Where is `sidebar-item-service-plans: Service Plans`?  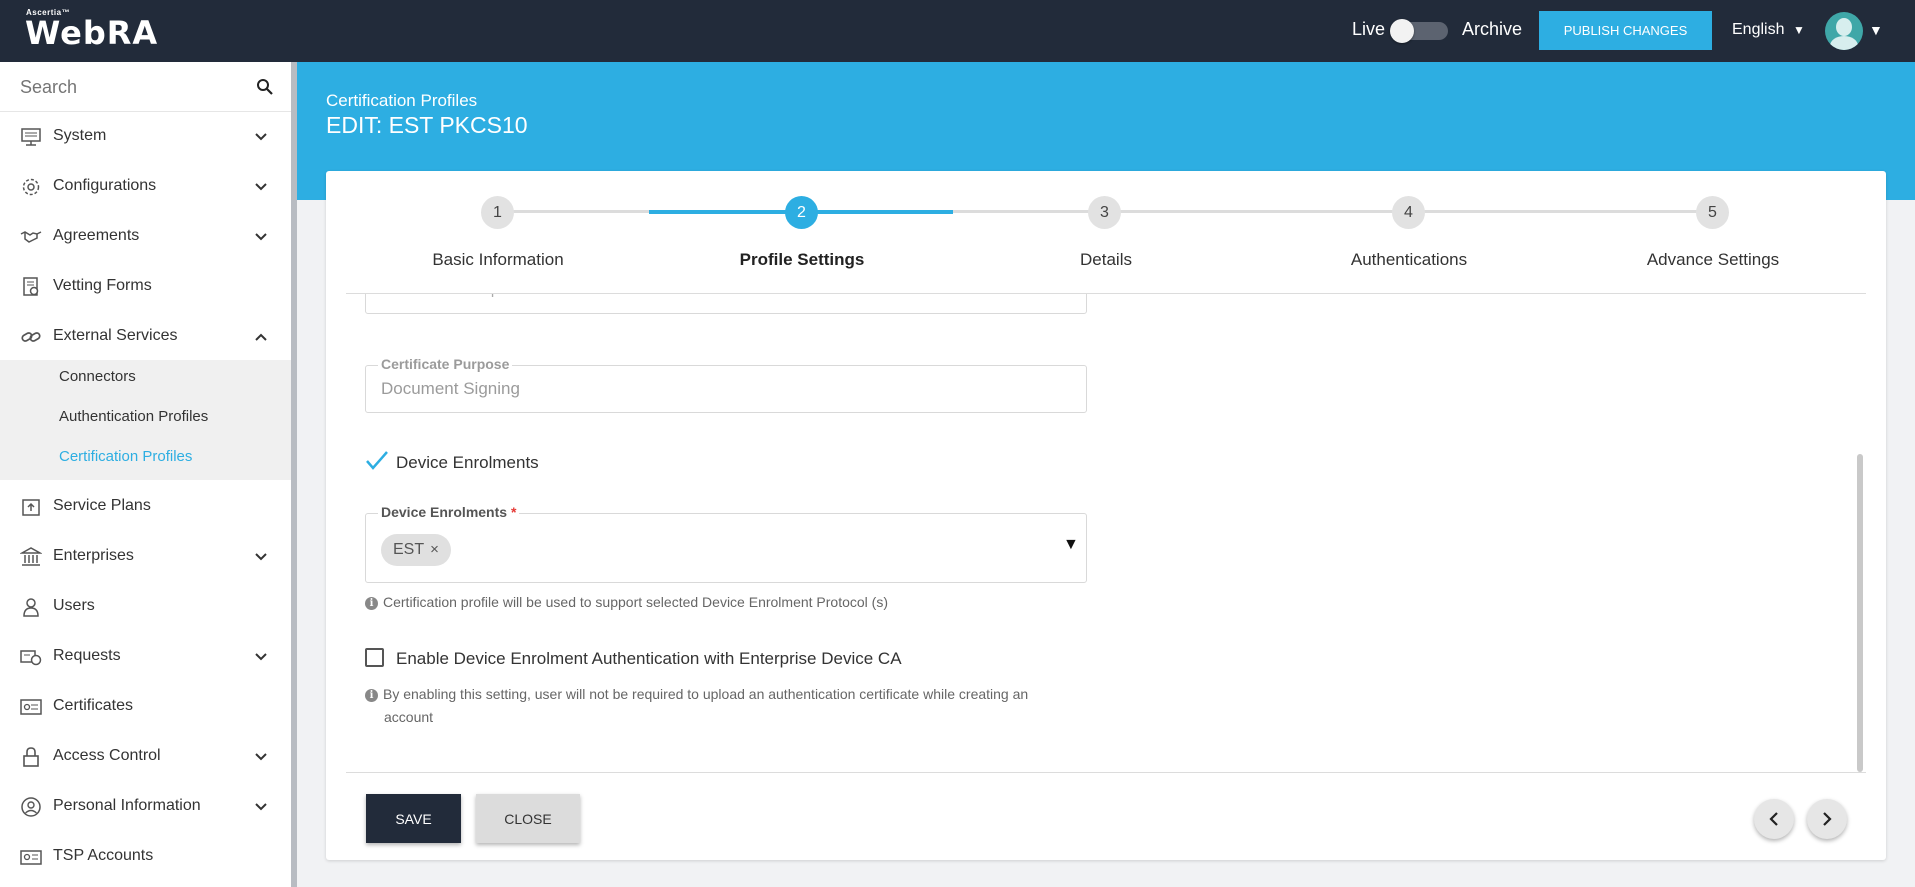
sidebar-item-service-plans: Service Plans is located at coordinates (145, 507).